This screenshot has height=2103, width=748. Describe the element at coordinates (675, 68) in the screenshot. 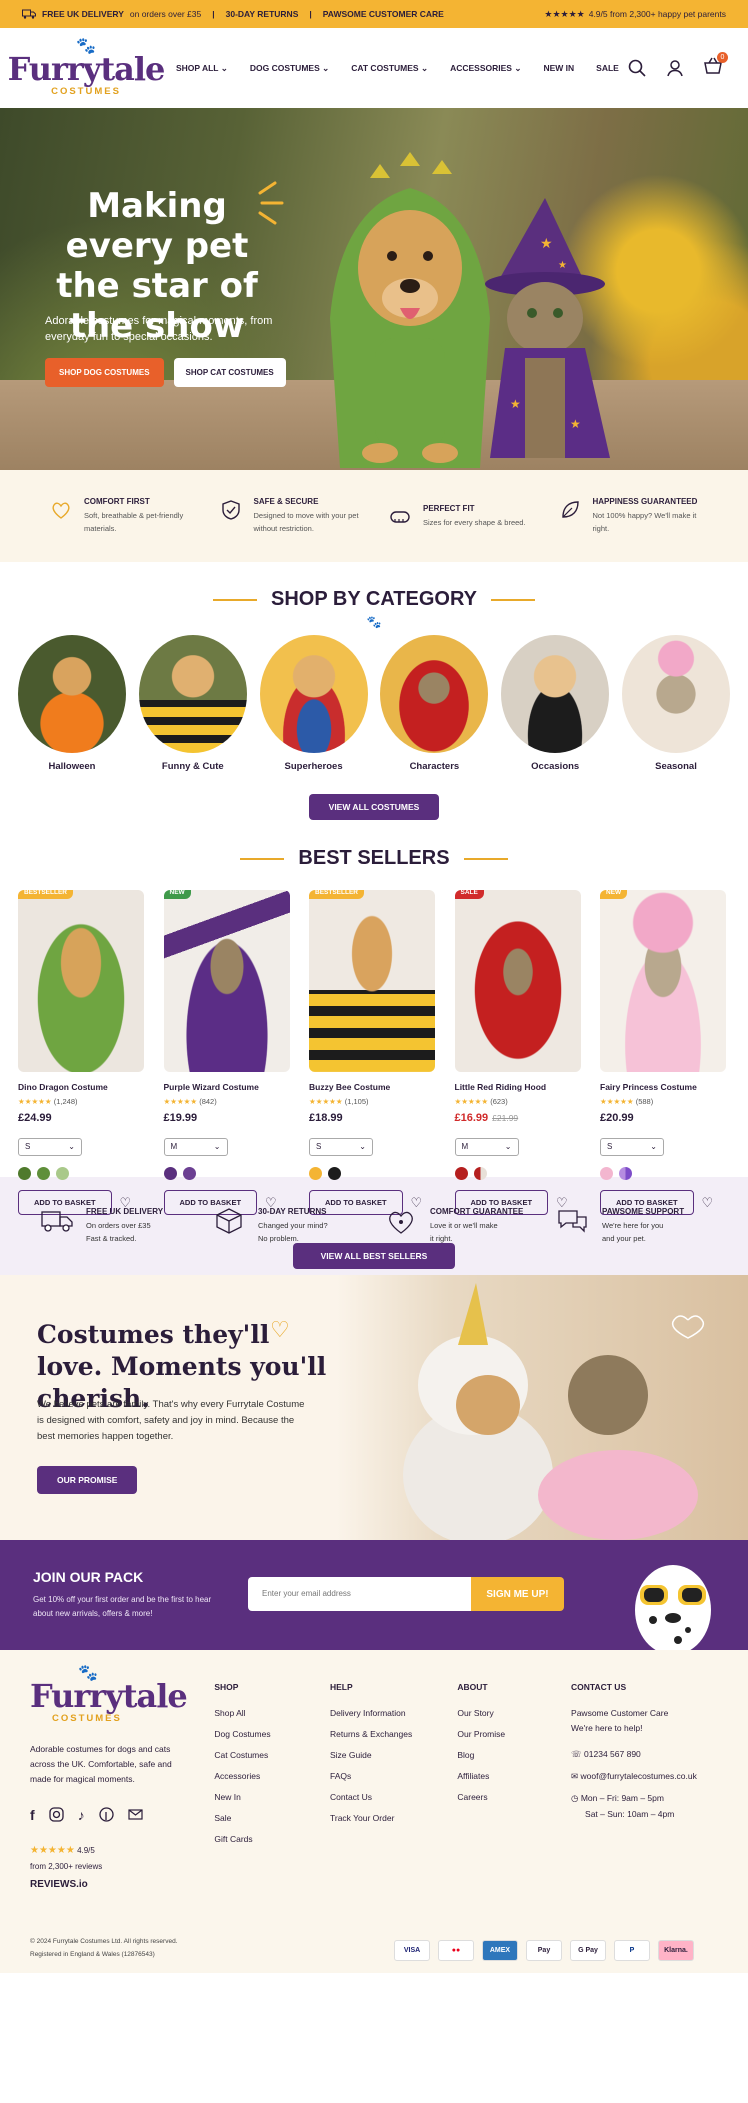

I see `account-icon` at that location.